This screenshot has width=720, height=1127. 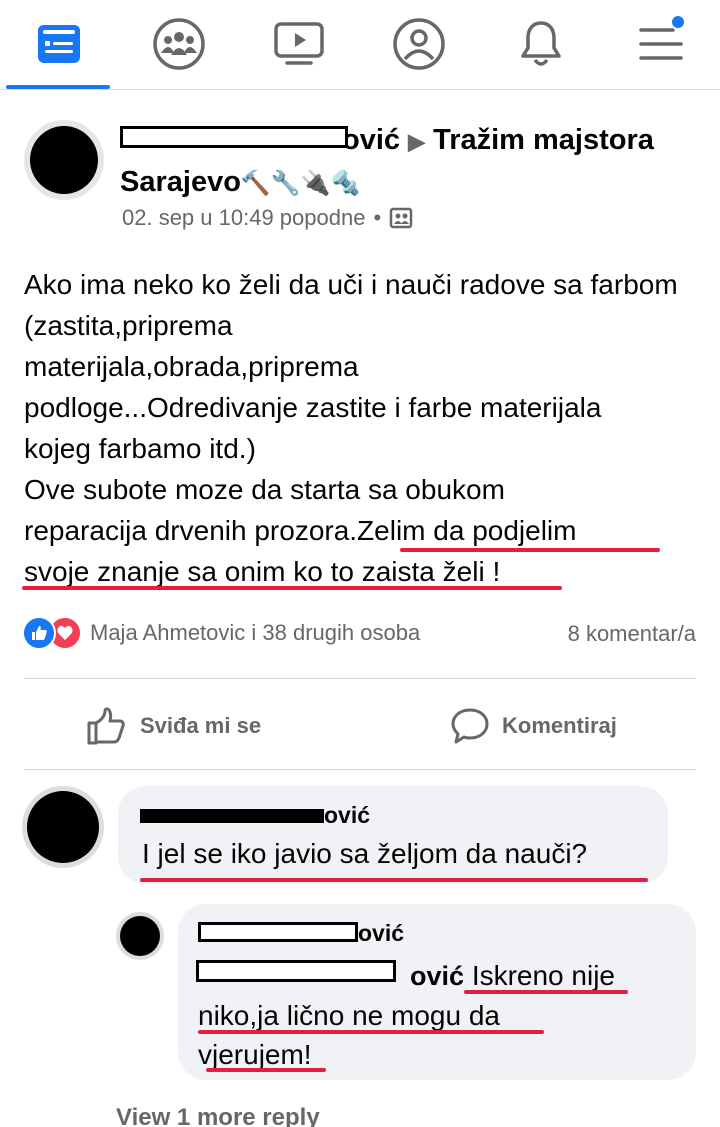 I want to click on author-name-suffix: ović, so click(x=371, y=140).